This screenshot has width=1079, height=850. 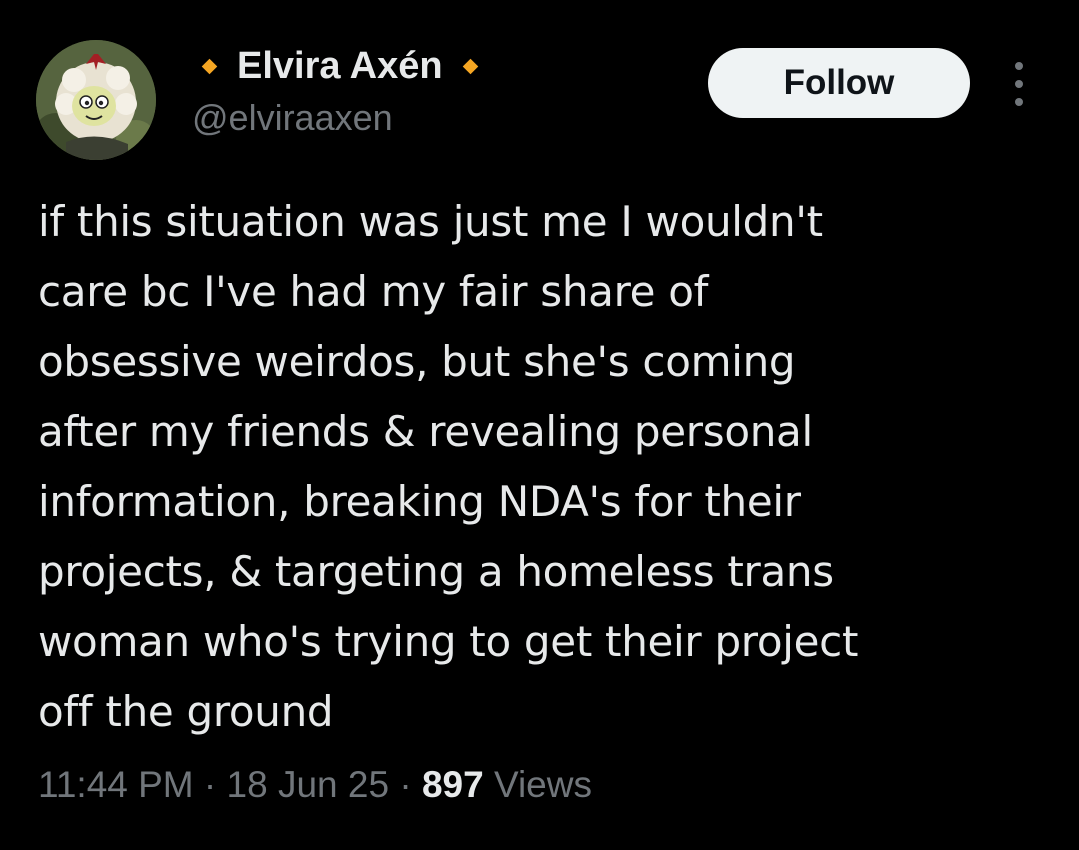 I want to click on author-handle: @elviraaxen, so click(x=292, y=118).